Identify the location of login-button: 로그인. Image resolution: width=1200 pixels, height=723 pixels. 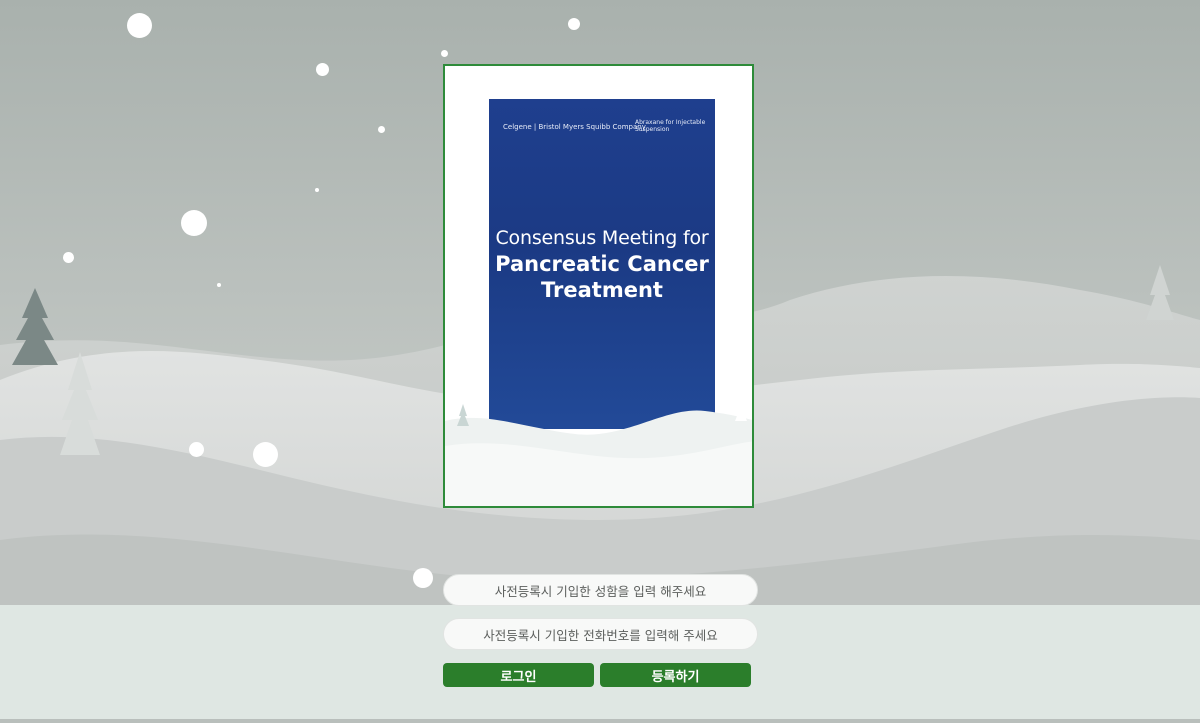
(518, 675).